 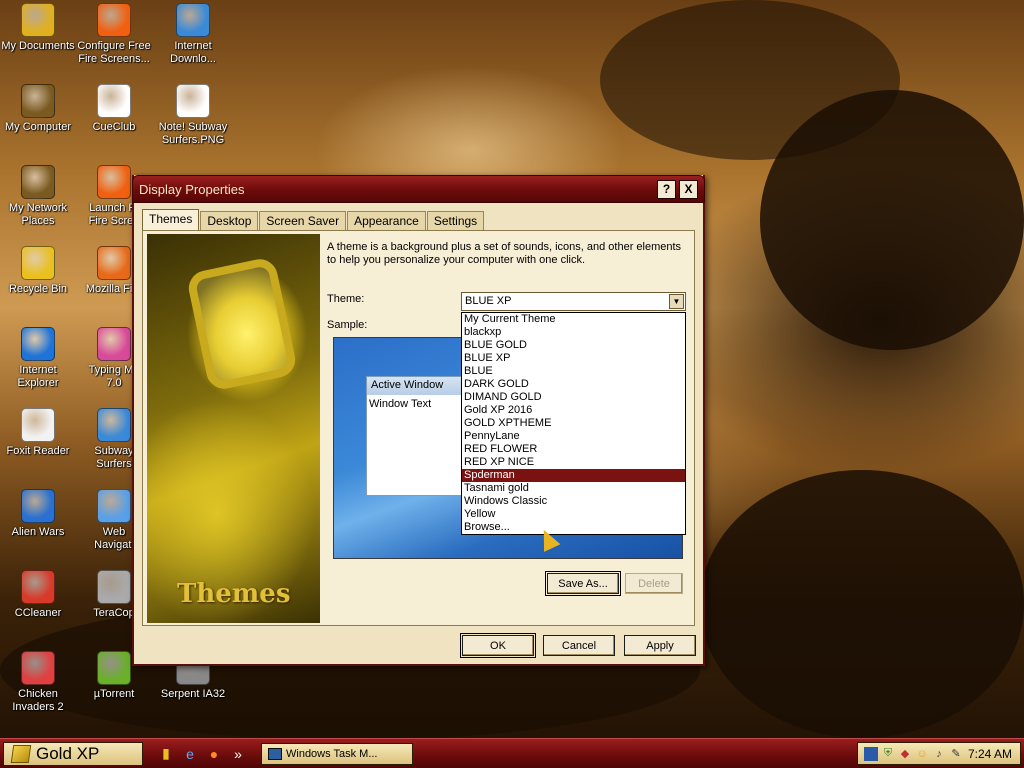 What do you see at coordinates (193, 133) in the screenshot?
I see `desktop-shortcut-label: Note! Subway Surfers.PNG` at bounding box center [193, 133].